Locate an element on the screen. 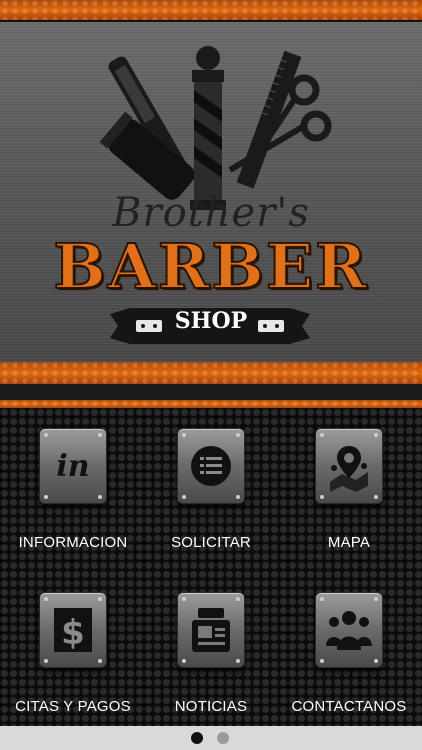 This screenshot has width=422, height=750. news-icon is located at coordinates (211, 630).